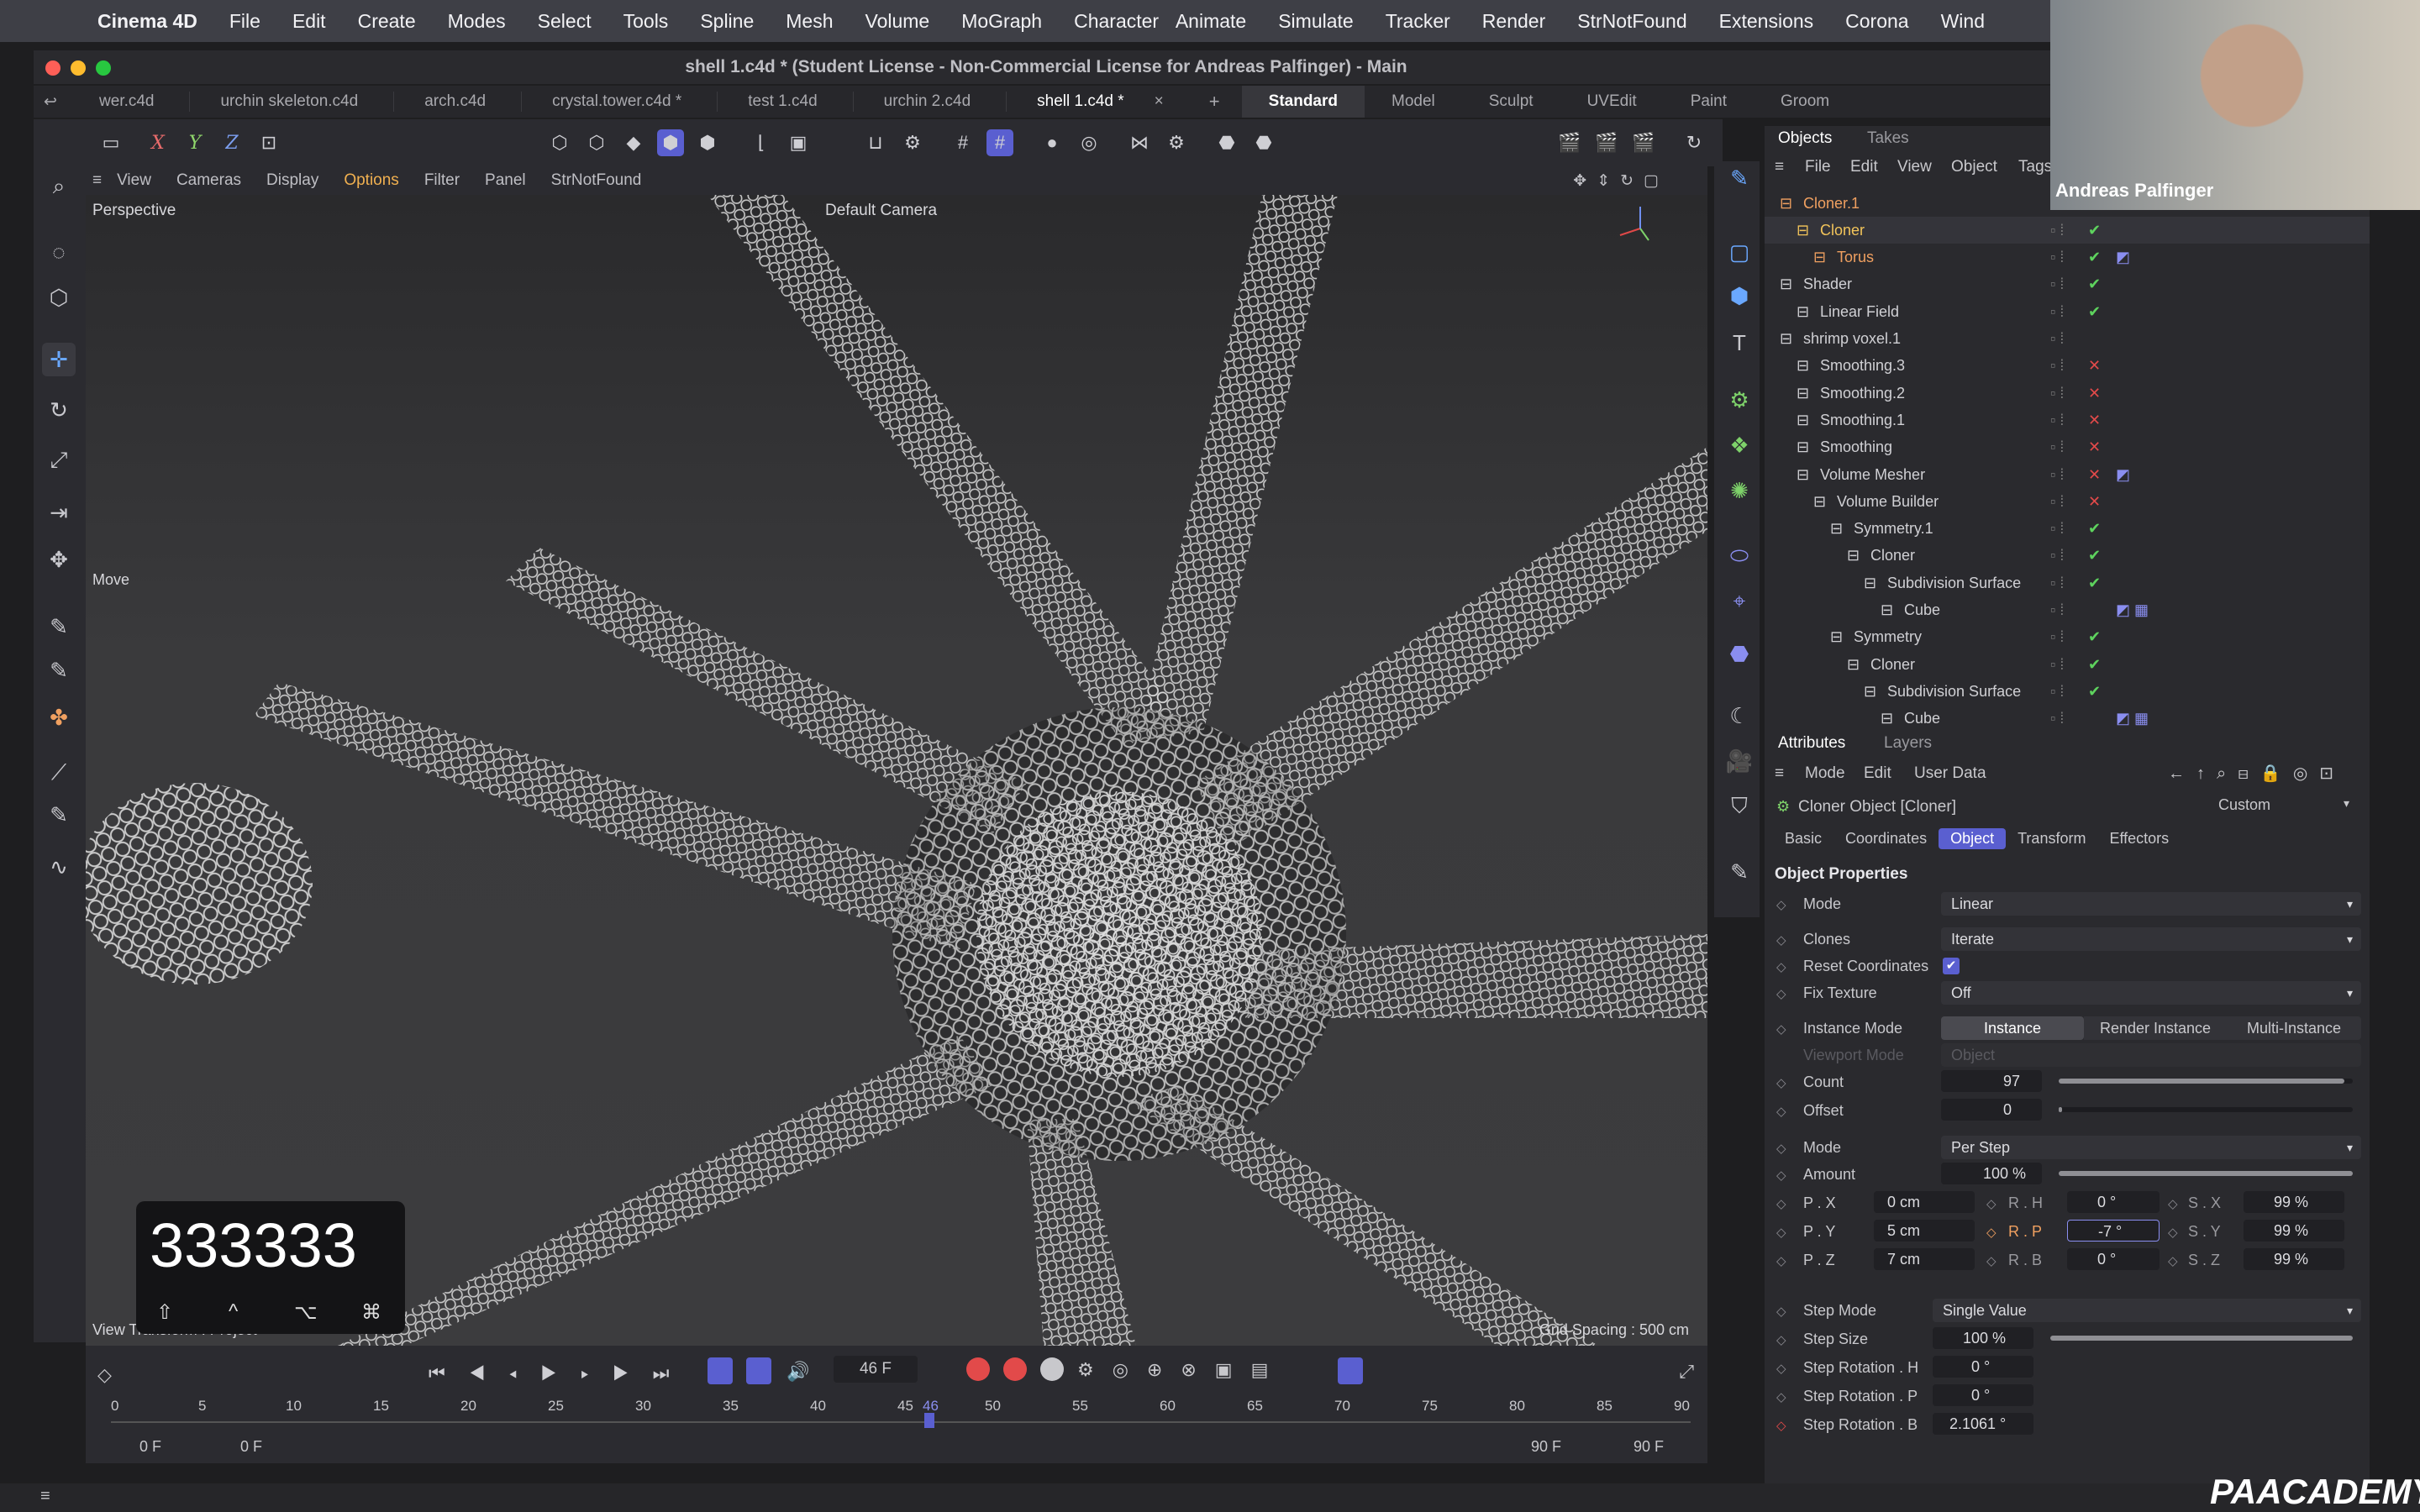 The height and width of the screenshot is (1512, 2420). Describe the element at coordinates (371, 180) in the screenshot. I see `viewport-menu-options: Options` at that location.